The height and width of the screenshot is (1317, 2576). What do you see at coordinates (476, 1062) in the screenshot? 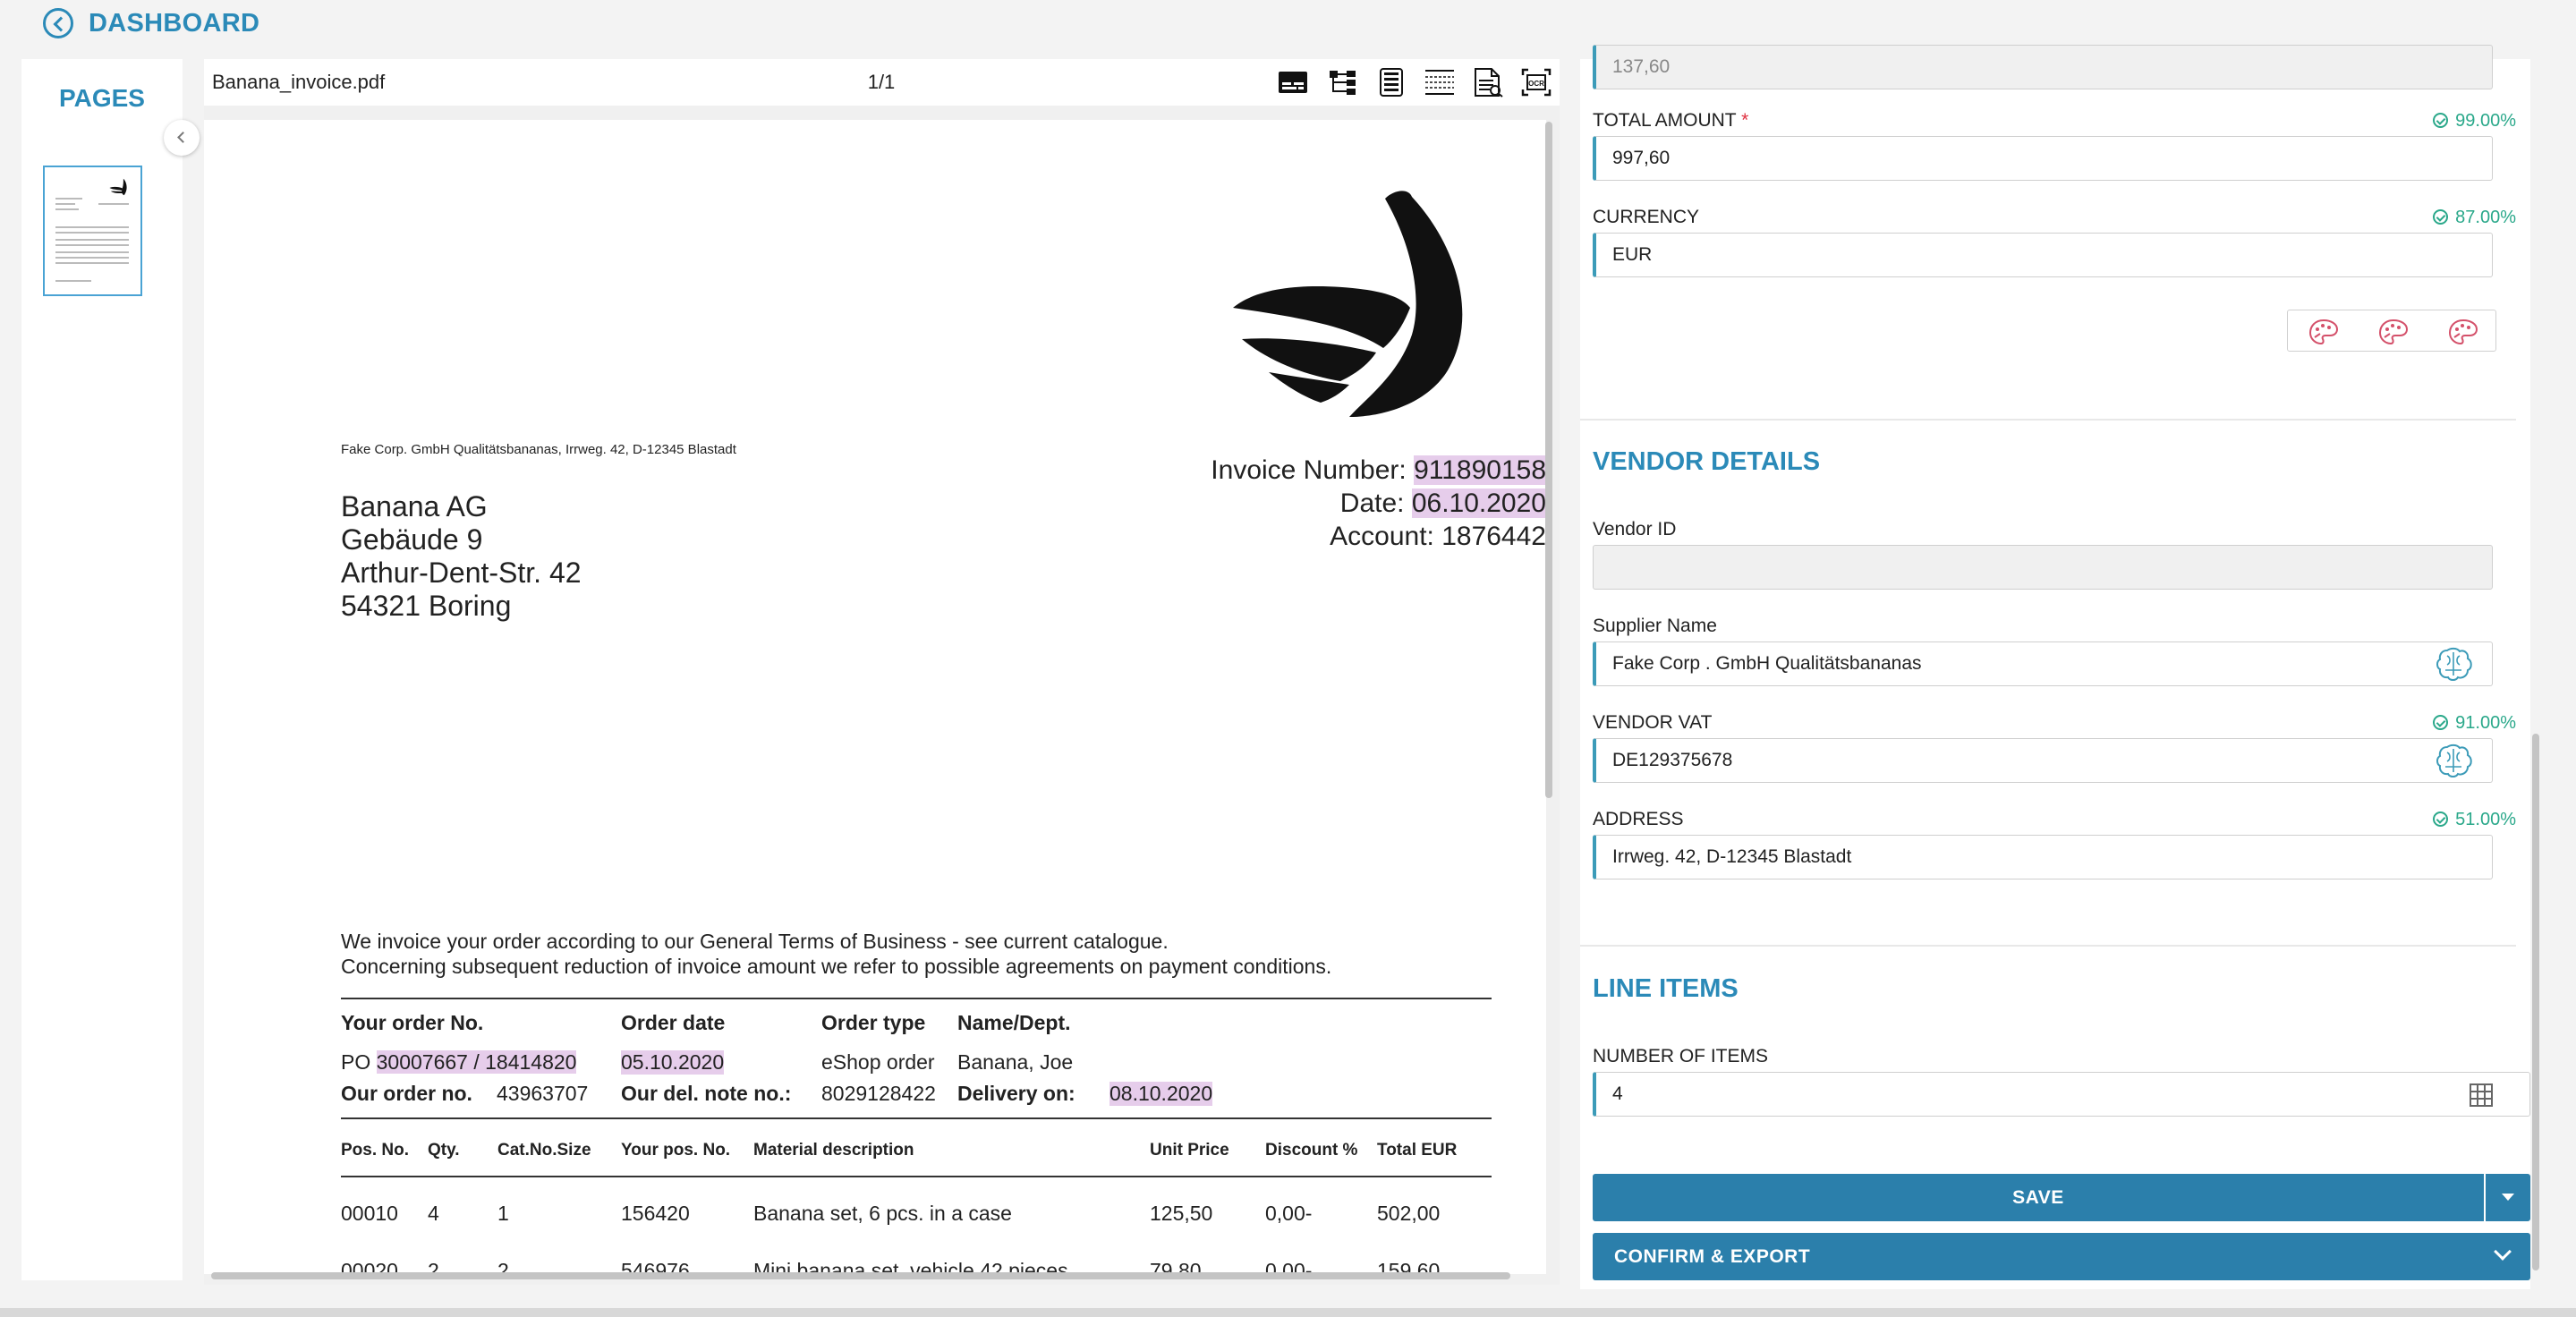
I see `order-po-value: 30007667 / 18414820` at bounding box center [476, 1062].